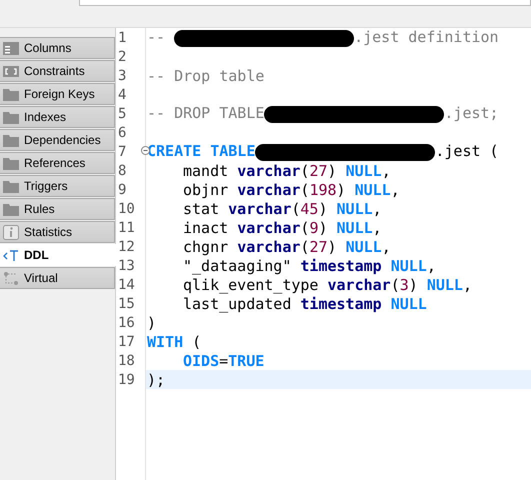  Describe the element at coordinates (286, 247) in the screenshot. I see `code-line: chgnr varchar(27) NULL,` at that location.